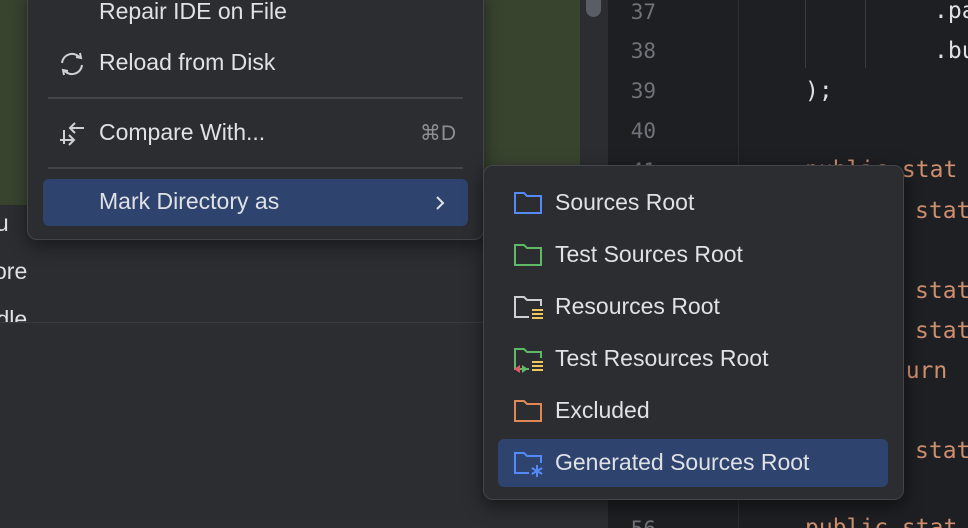 This screenshot has width=968, height=528. What do you see at coordinates (4, 223) in the screenshot?
I see `tree-item: ibu` at bounding box center [4, 223].